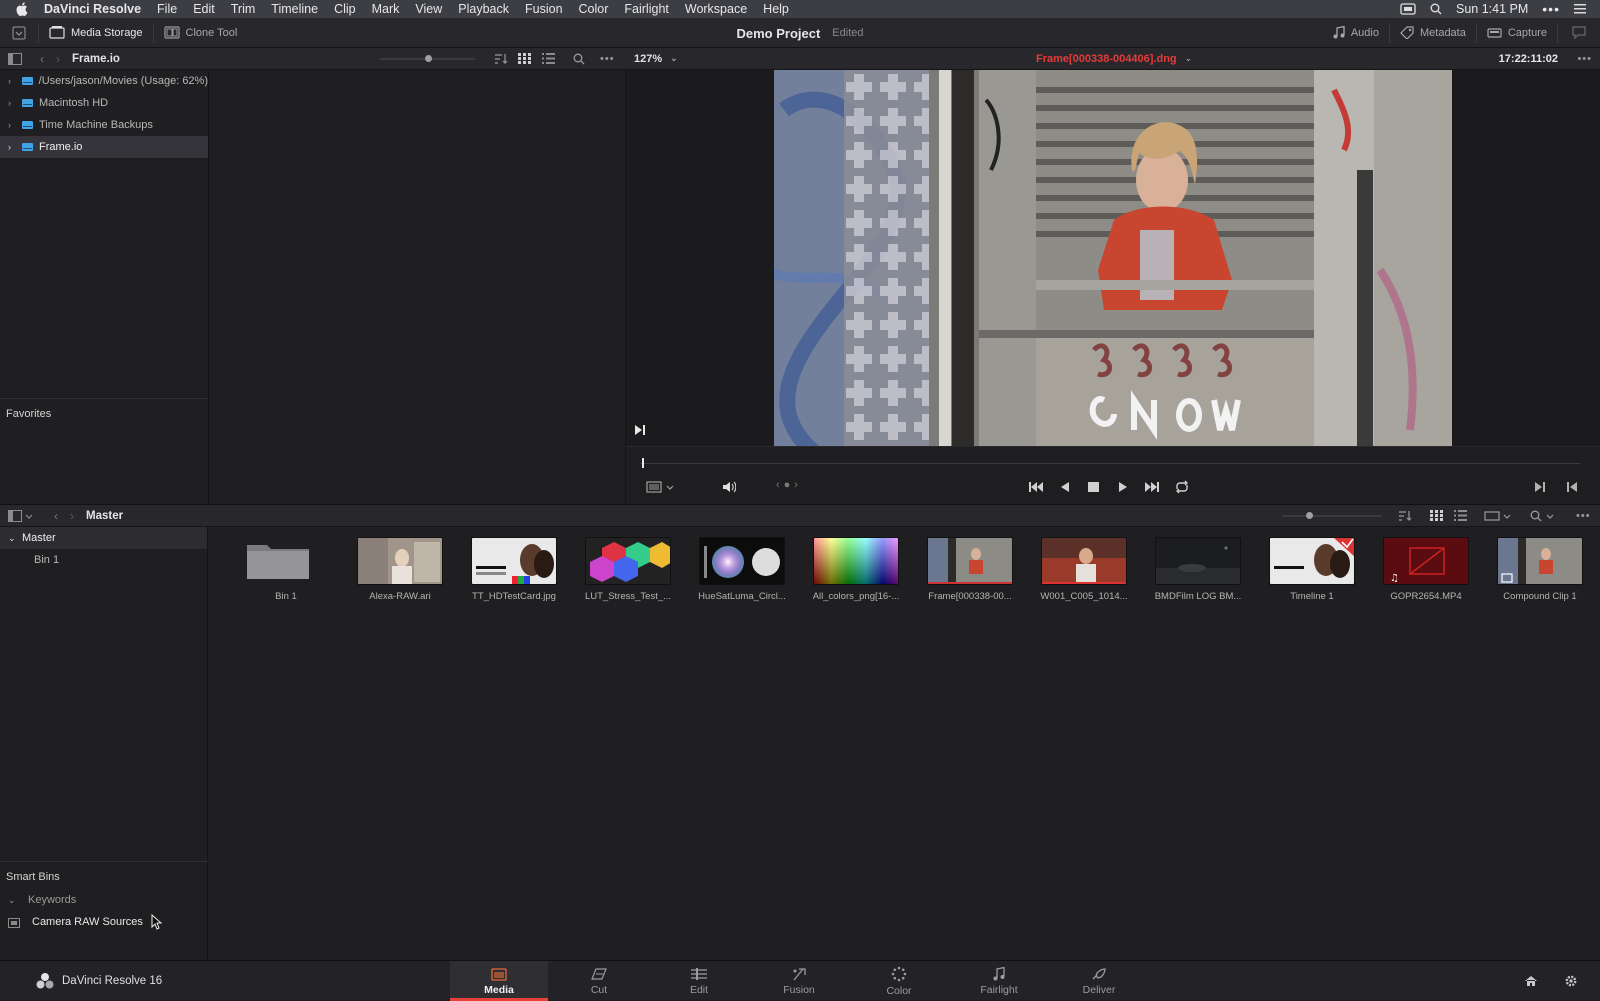 This screenshot has width=1600, height=1001. Describe the element at coordinates (286, 569) in the screenshot. I see `bin-folder-item: Bin 1` at that location.